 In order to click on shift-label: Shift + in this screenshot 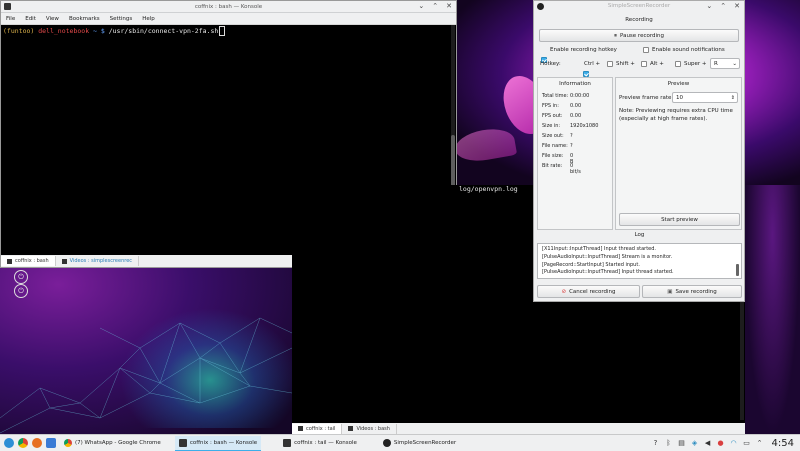, I will do `click(625, 64)`.